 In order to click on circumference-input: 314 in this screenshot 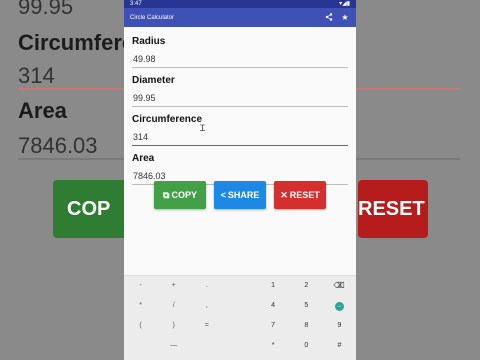, I will do `click(240, 139)`.